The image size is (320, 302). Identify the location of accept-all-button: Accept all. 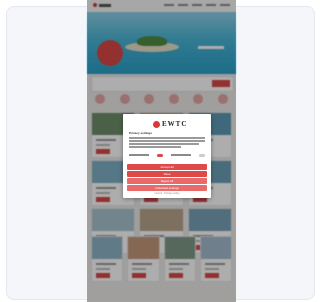
(167, 167).